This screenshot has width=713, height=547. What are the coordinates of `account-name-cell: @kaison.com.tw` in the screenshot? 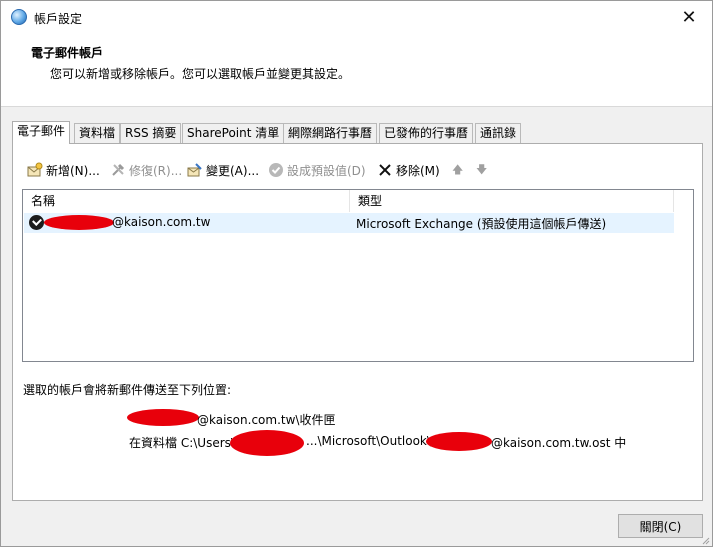 It's located at (161, 222).